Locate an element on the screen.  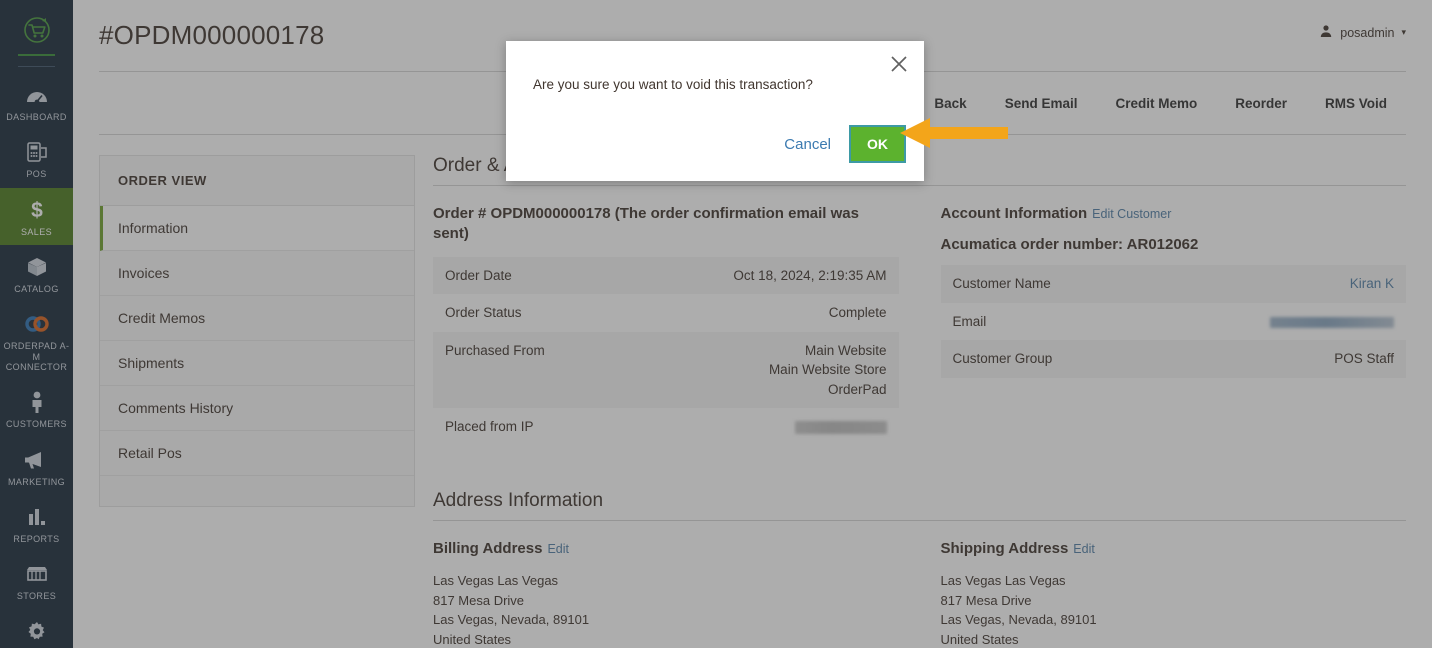
modal-actions: Cancel OK is located at coordinates (836, 144).